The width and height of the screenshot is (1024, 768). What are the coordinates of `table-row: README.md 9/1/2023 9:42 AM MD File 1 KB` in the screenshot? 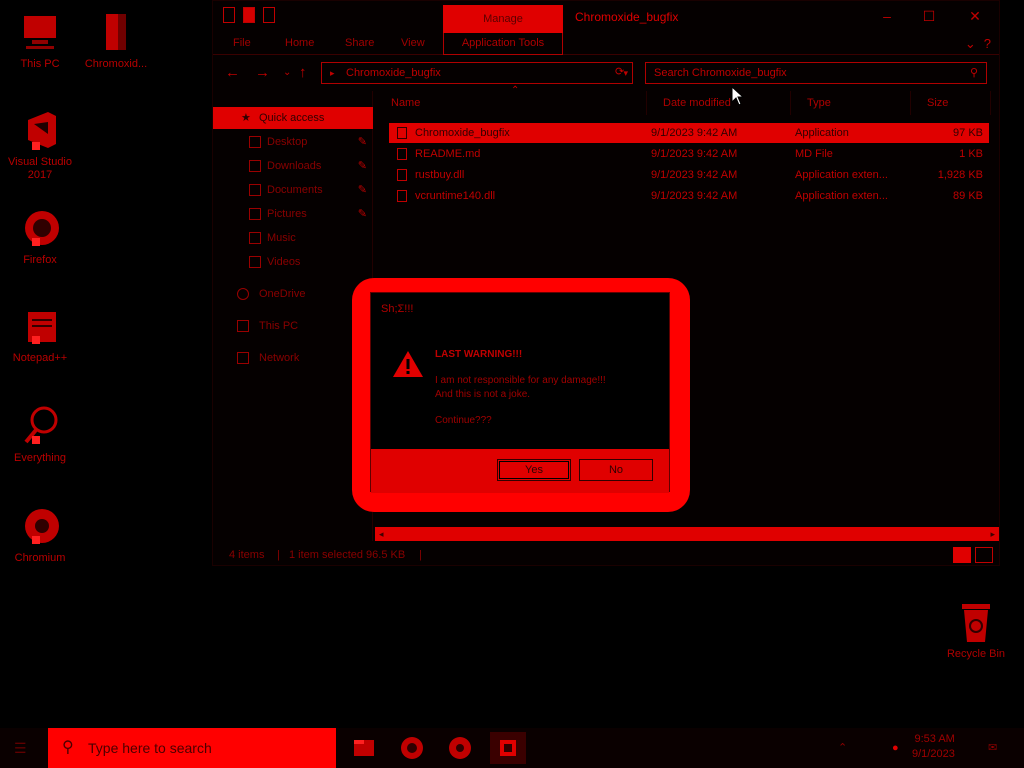 It's located at (689, 154).